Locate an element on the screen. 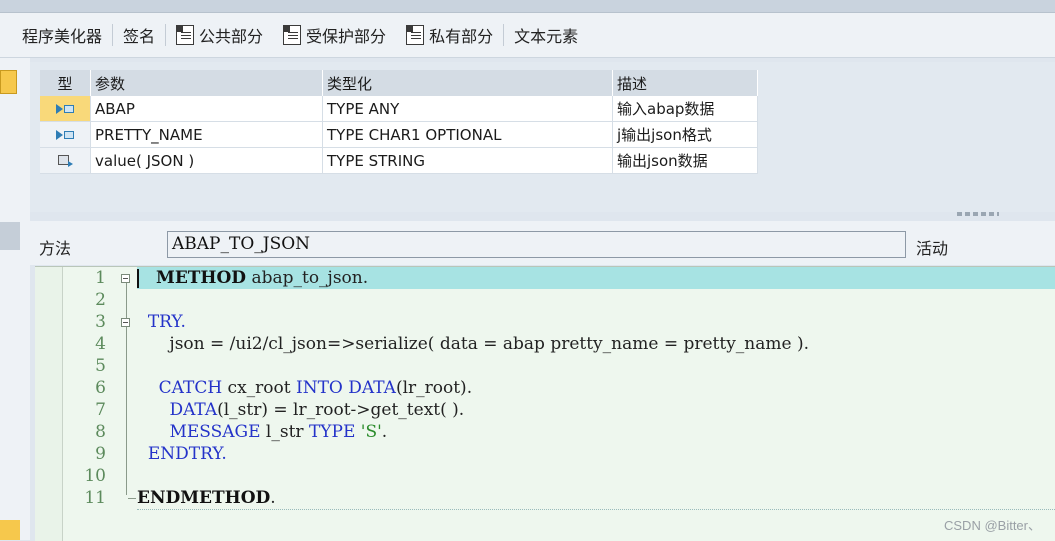 The width and height of the screenshot is (1055, 541). signature-button: 签名 is located at coordinates (139, 35).